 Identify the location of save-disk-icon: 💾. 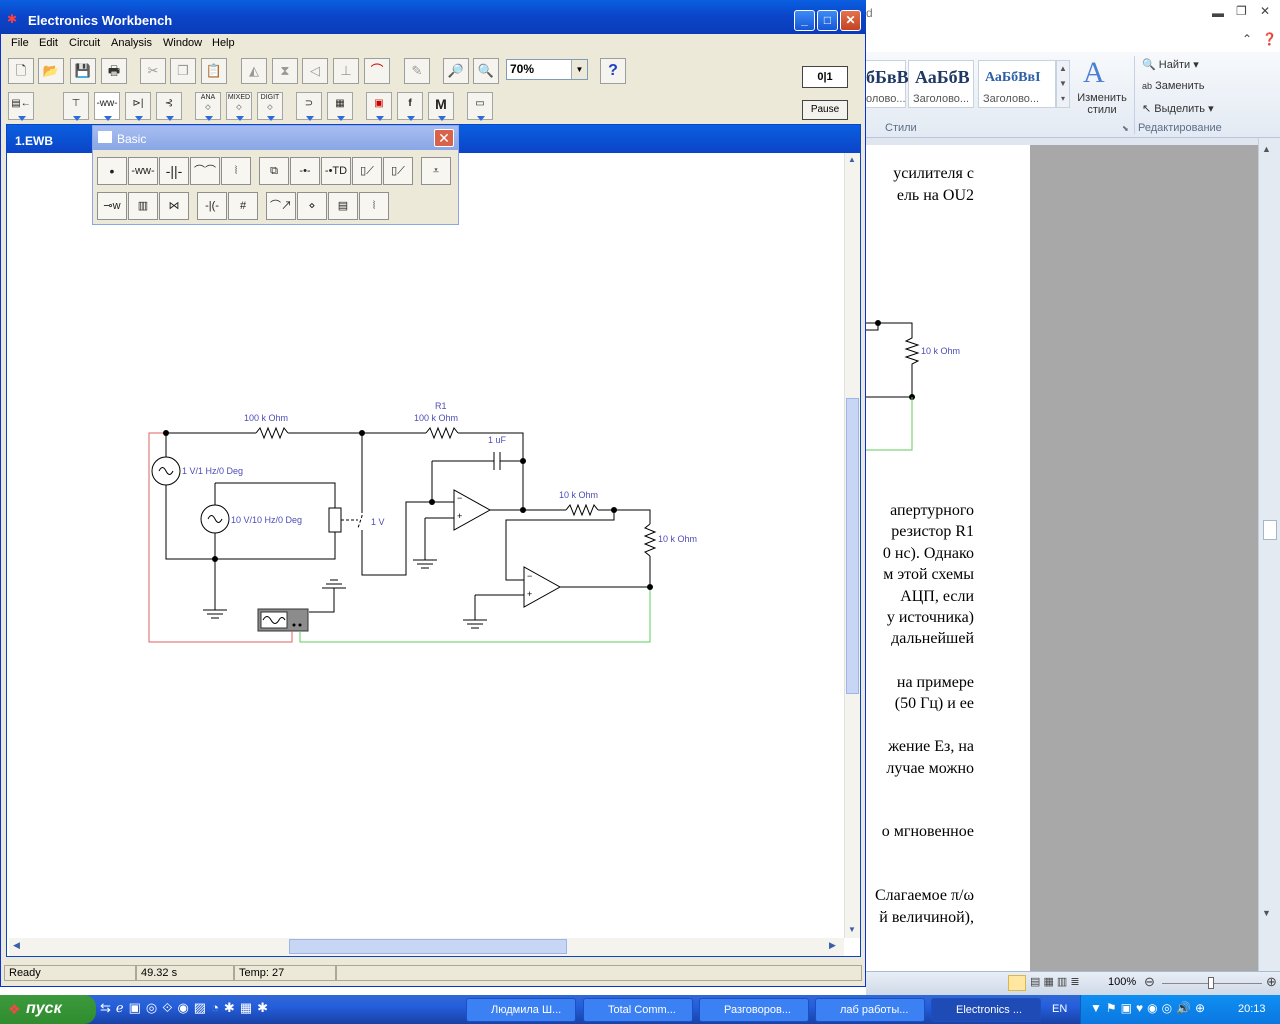
(83, 71).